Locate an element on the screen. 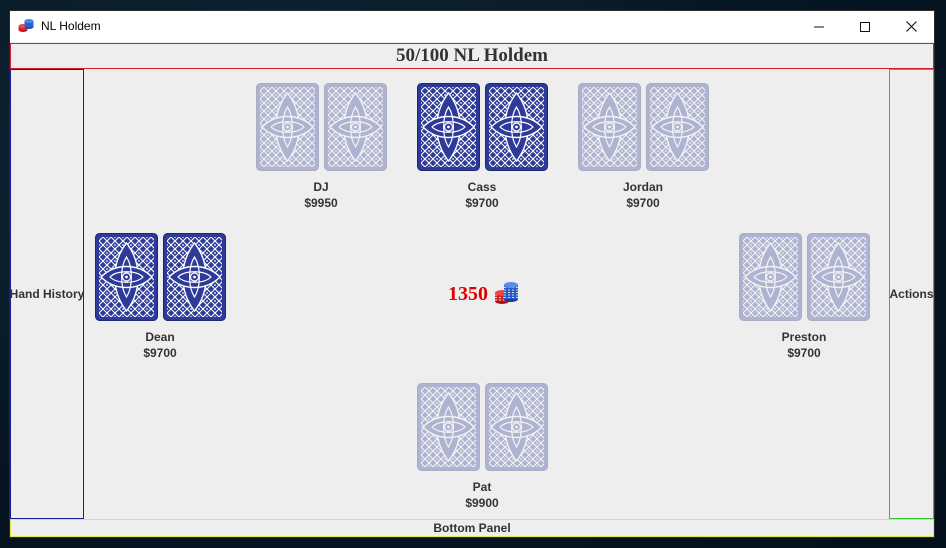 The height and width of the screenshot is (548, 946). player-stack: $9900 is located at coordinates (482, 503).